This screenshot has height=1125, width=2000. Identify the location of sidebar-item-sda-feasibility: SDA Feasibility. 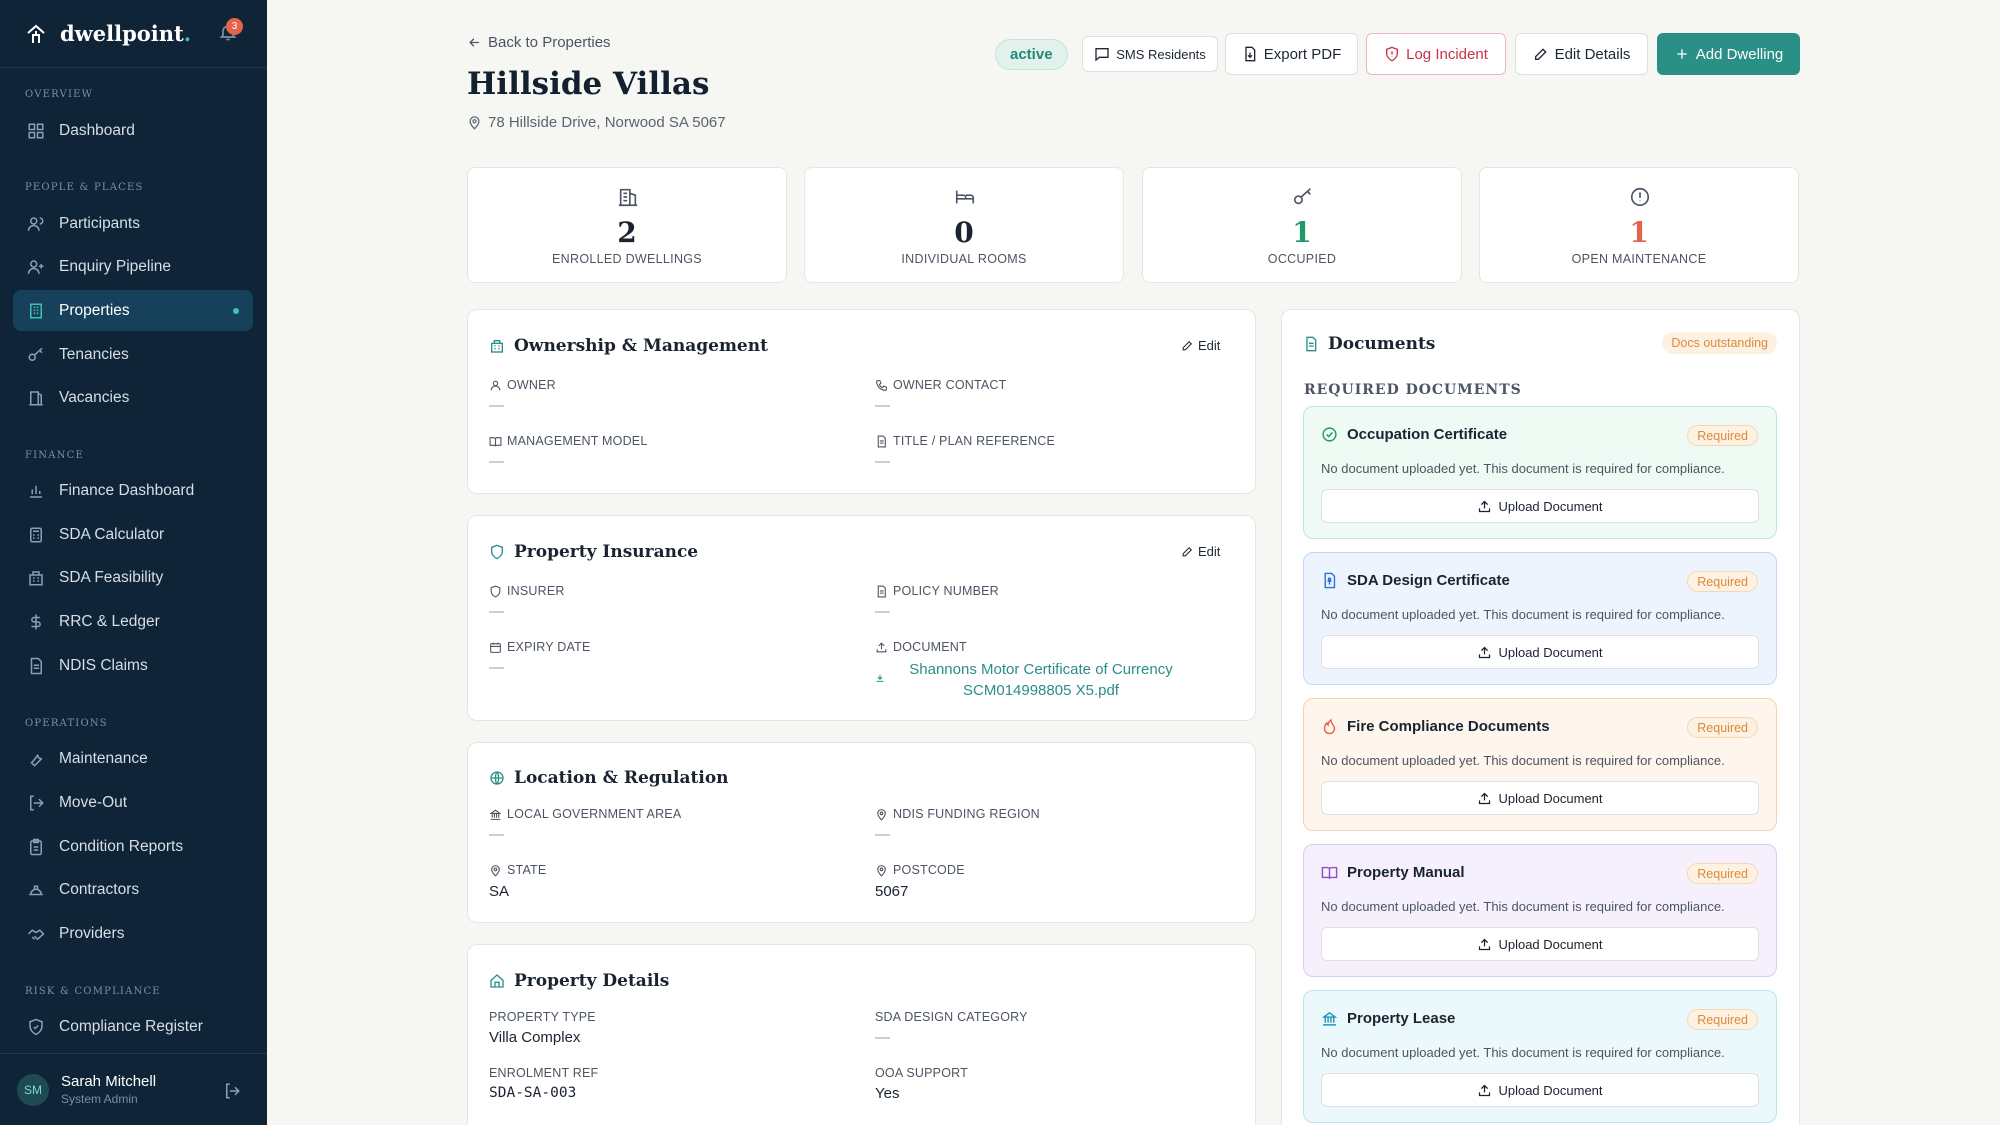
(133, 577).